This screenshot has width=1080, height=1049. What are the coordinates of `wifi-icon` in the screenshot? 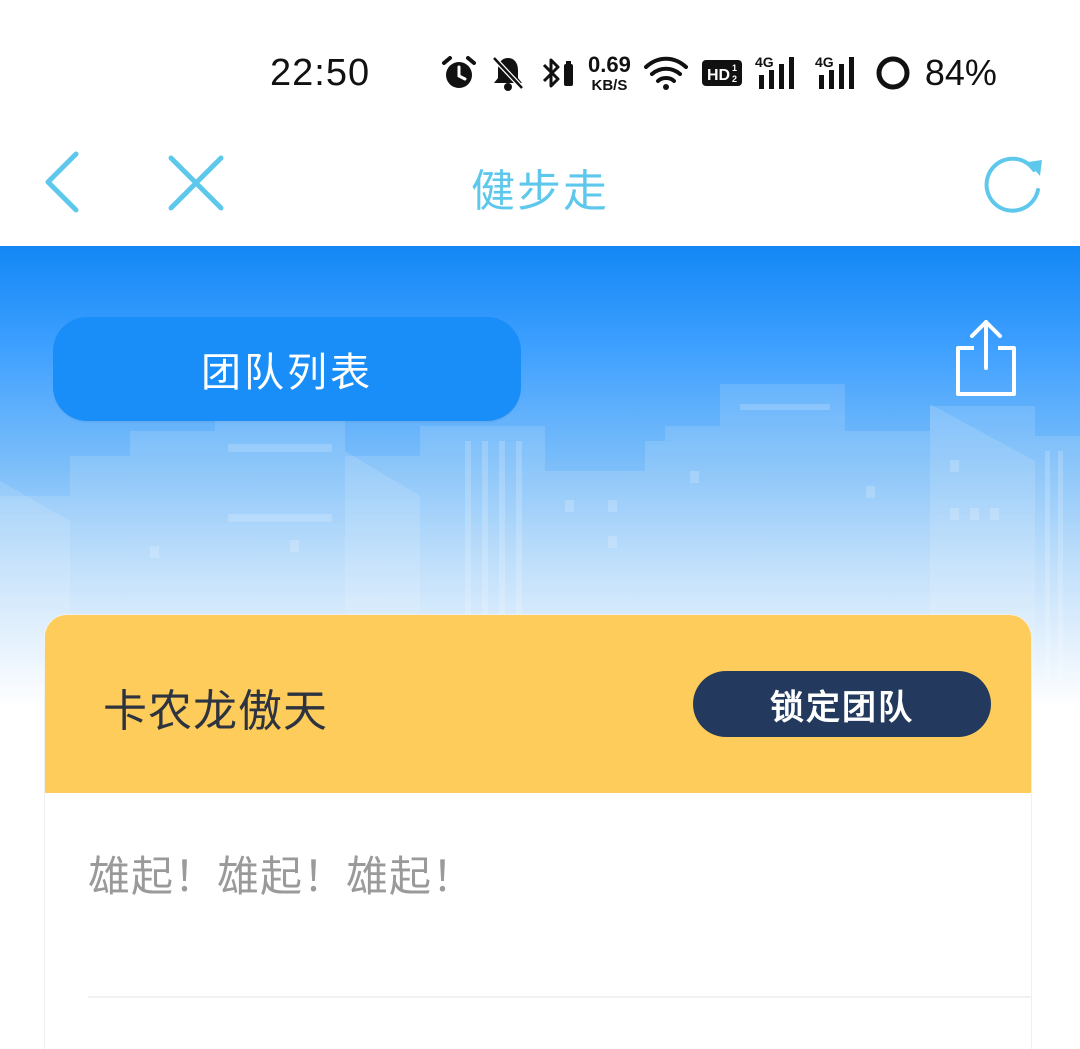 It's located at (665, 73).